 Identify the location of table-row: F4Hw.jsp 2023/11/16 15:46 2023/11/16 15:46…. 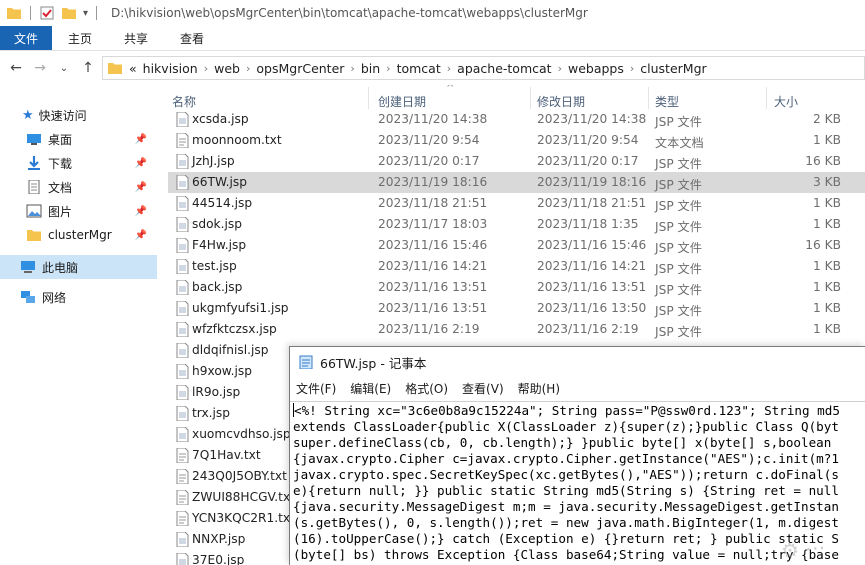
(516, 245).